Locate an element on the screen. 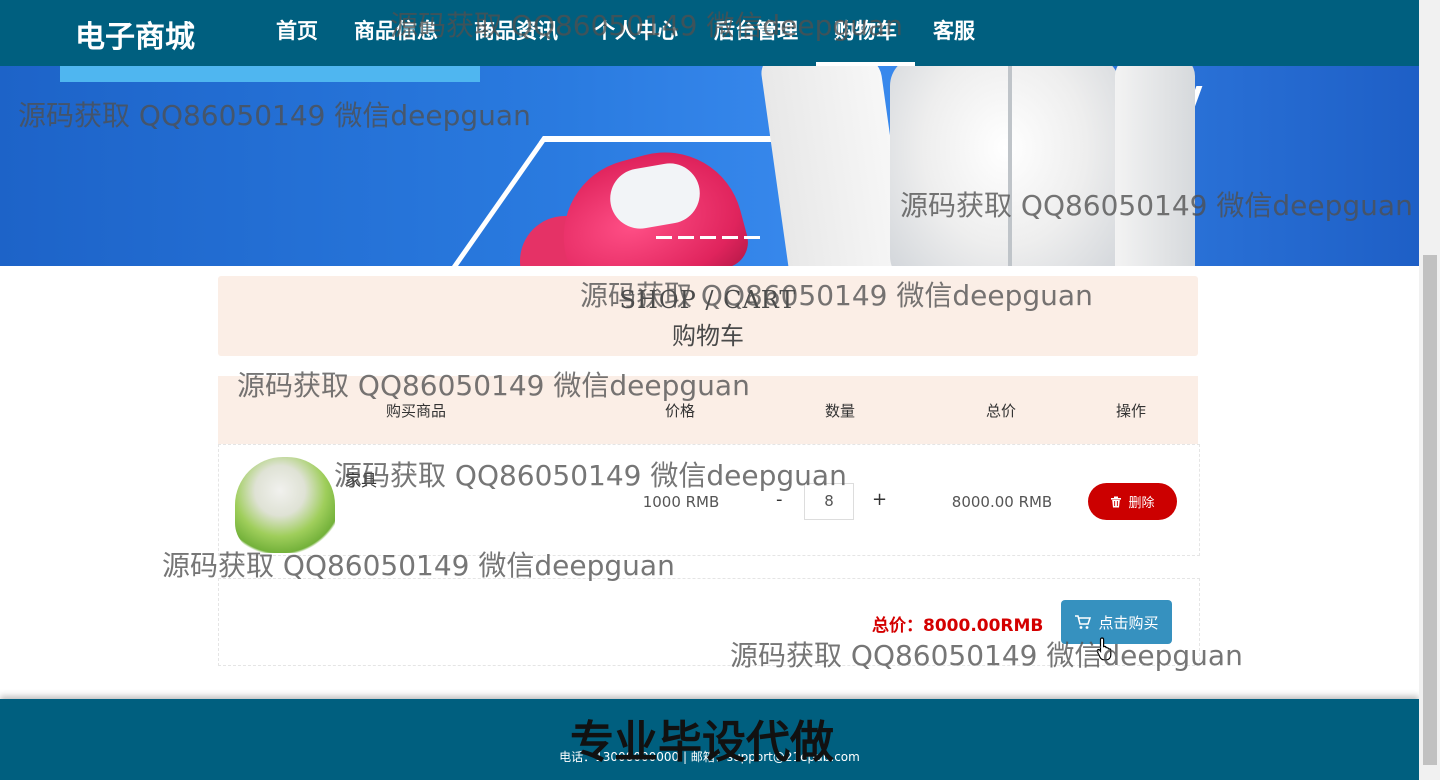 The width and height of the screenshot is (1440, 780). product-name: 家具 is located at coordinates (361, 479).